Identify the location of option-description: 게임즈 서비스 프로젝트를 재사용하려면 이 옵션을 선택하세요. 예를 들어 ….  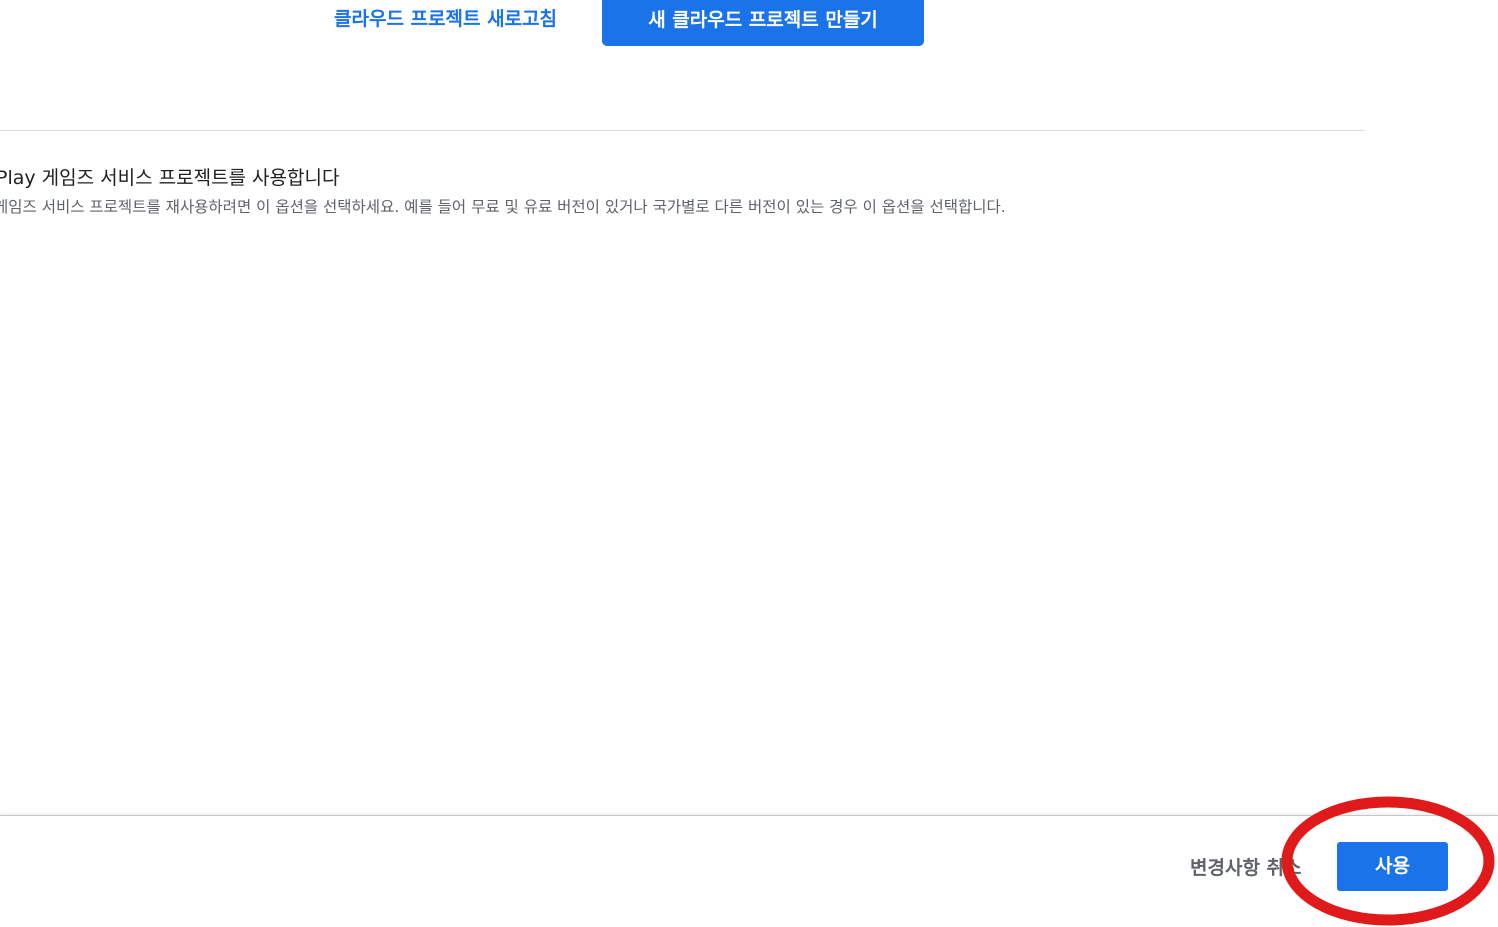
(503, 207).